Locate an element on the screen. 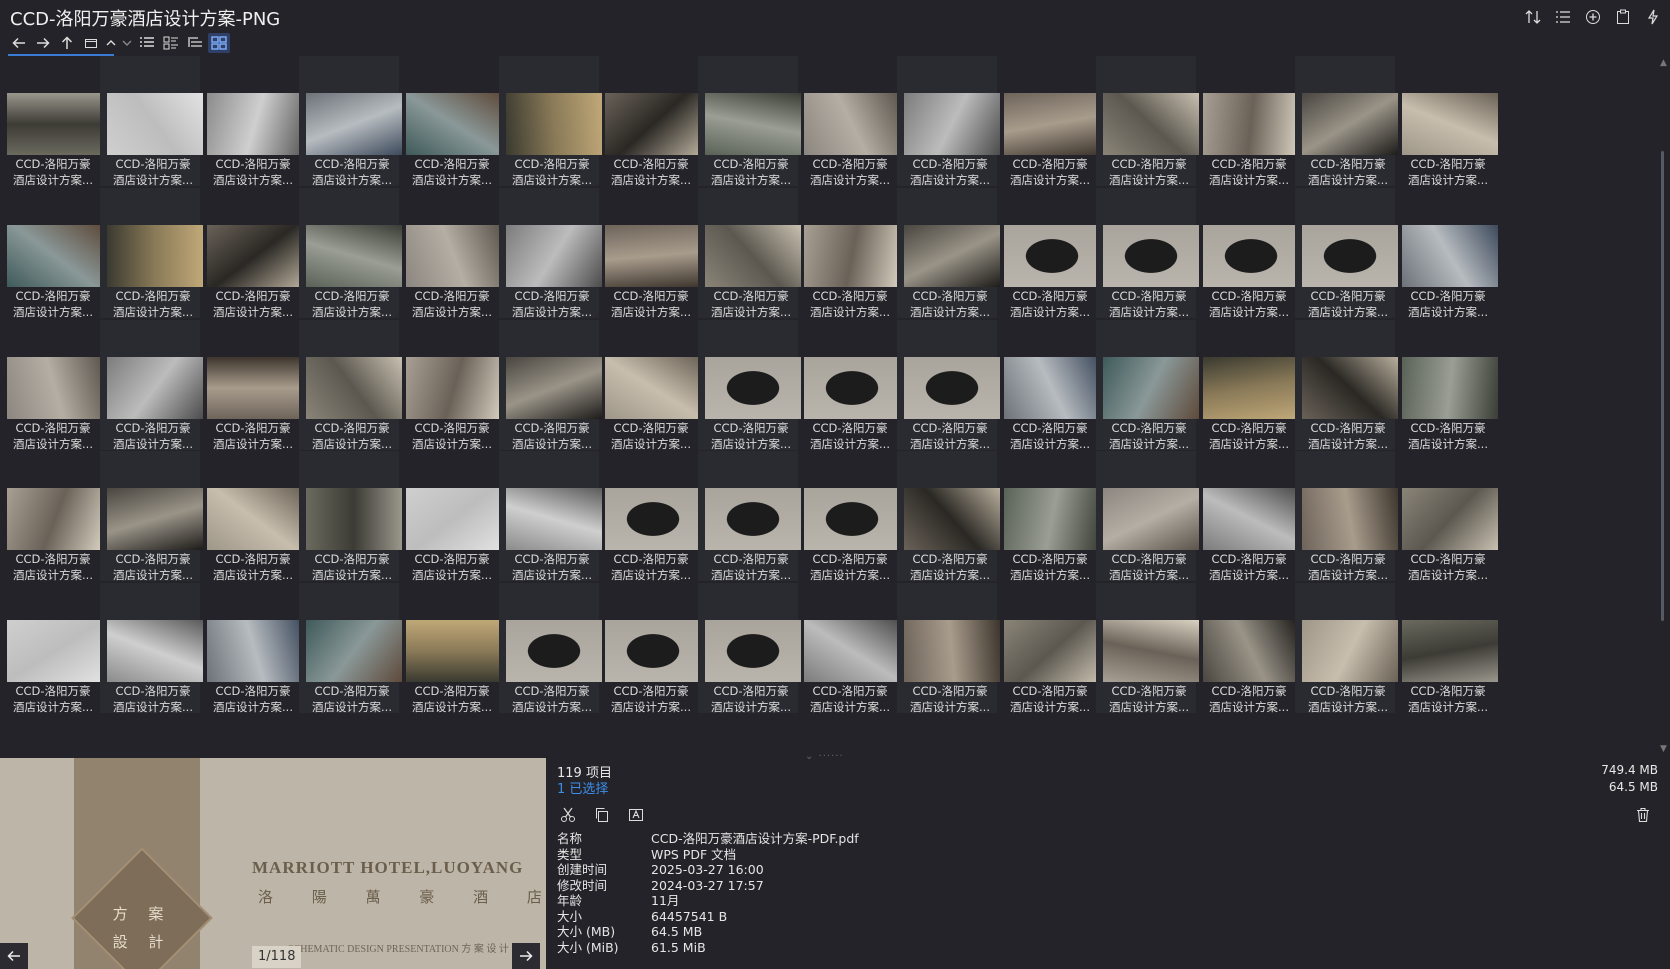  list-options-icon is located at coordinates (1563, 17).